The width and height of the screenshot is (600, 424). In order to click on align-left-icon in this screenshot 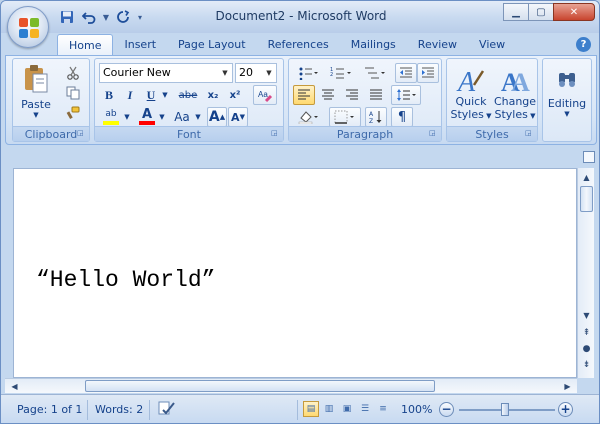, I will do `click(304, 95)`.